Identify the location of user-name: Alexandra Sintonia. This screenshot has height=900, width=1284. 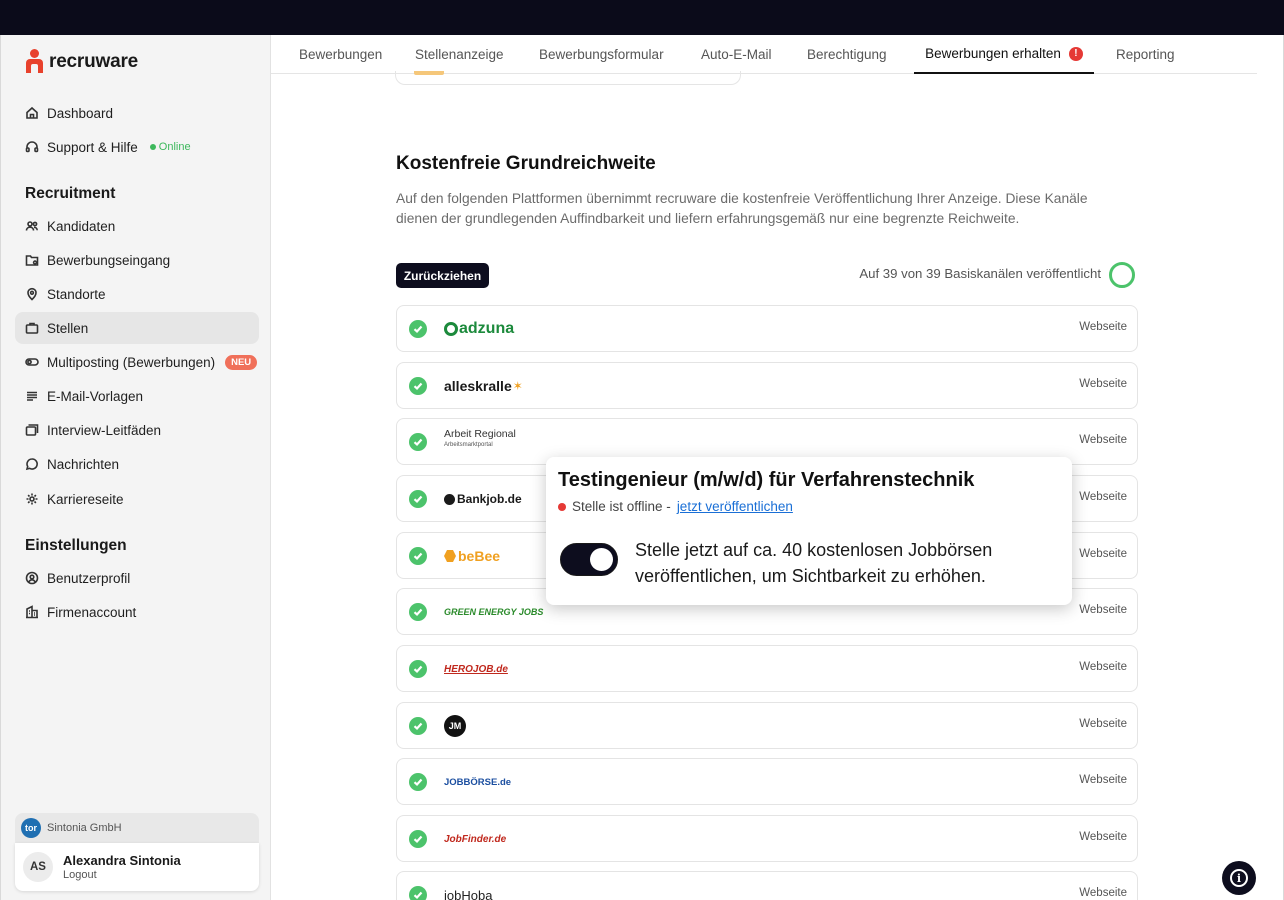
(122, 860).